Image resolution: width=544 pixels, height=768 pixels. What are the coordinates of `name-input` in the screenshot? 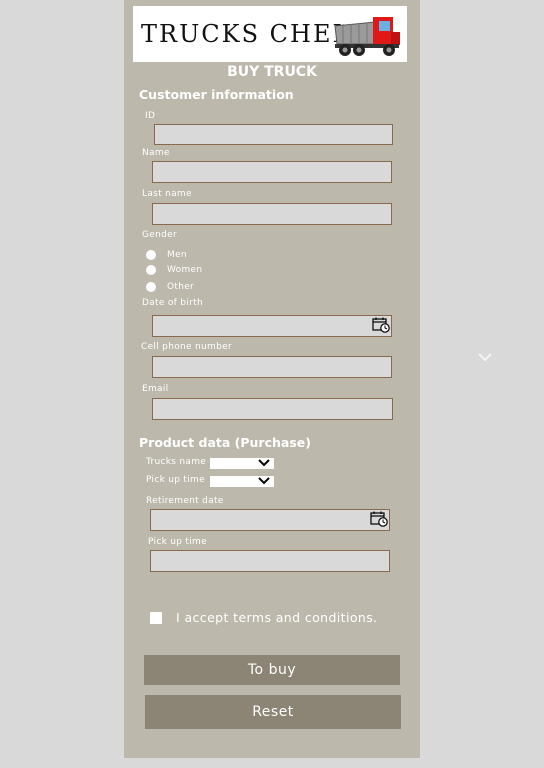 It's located at (272, 172).